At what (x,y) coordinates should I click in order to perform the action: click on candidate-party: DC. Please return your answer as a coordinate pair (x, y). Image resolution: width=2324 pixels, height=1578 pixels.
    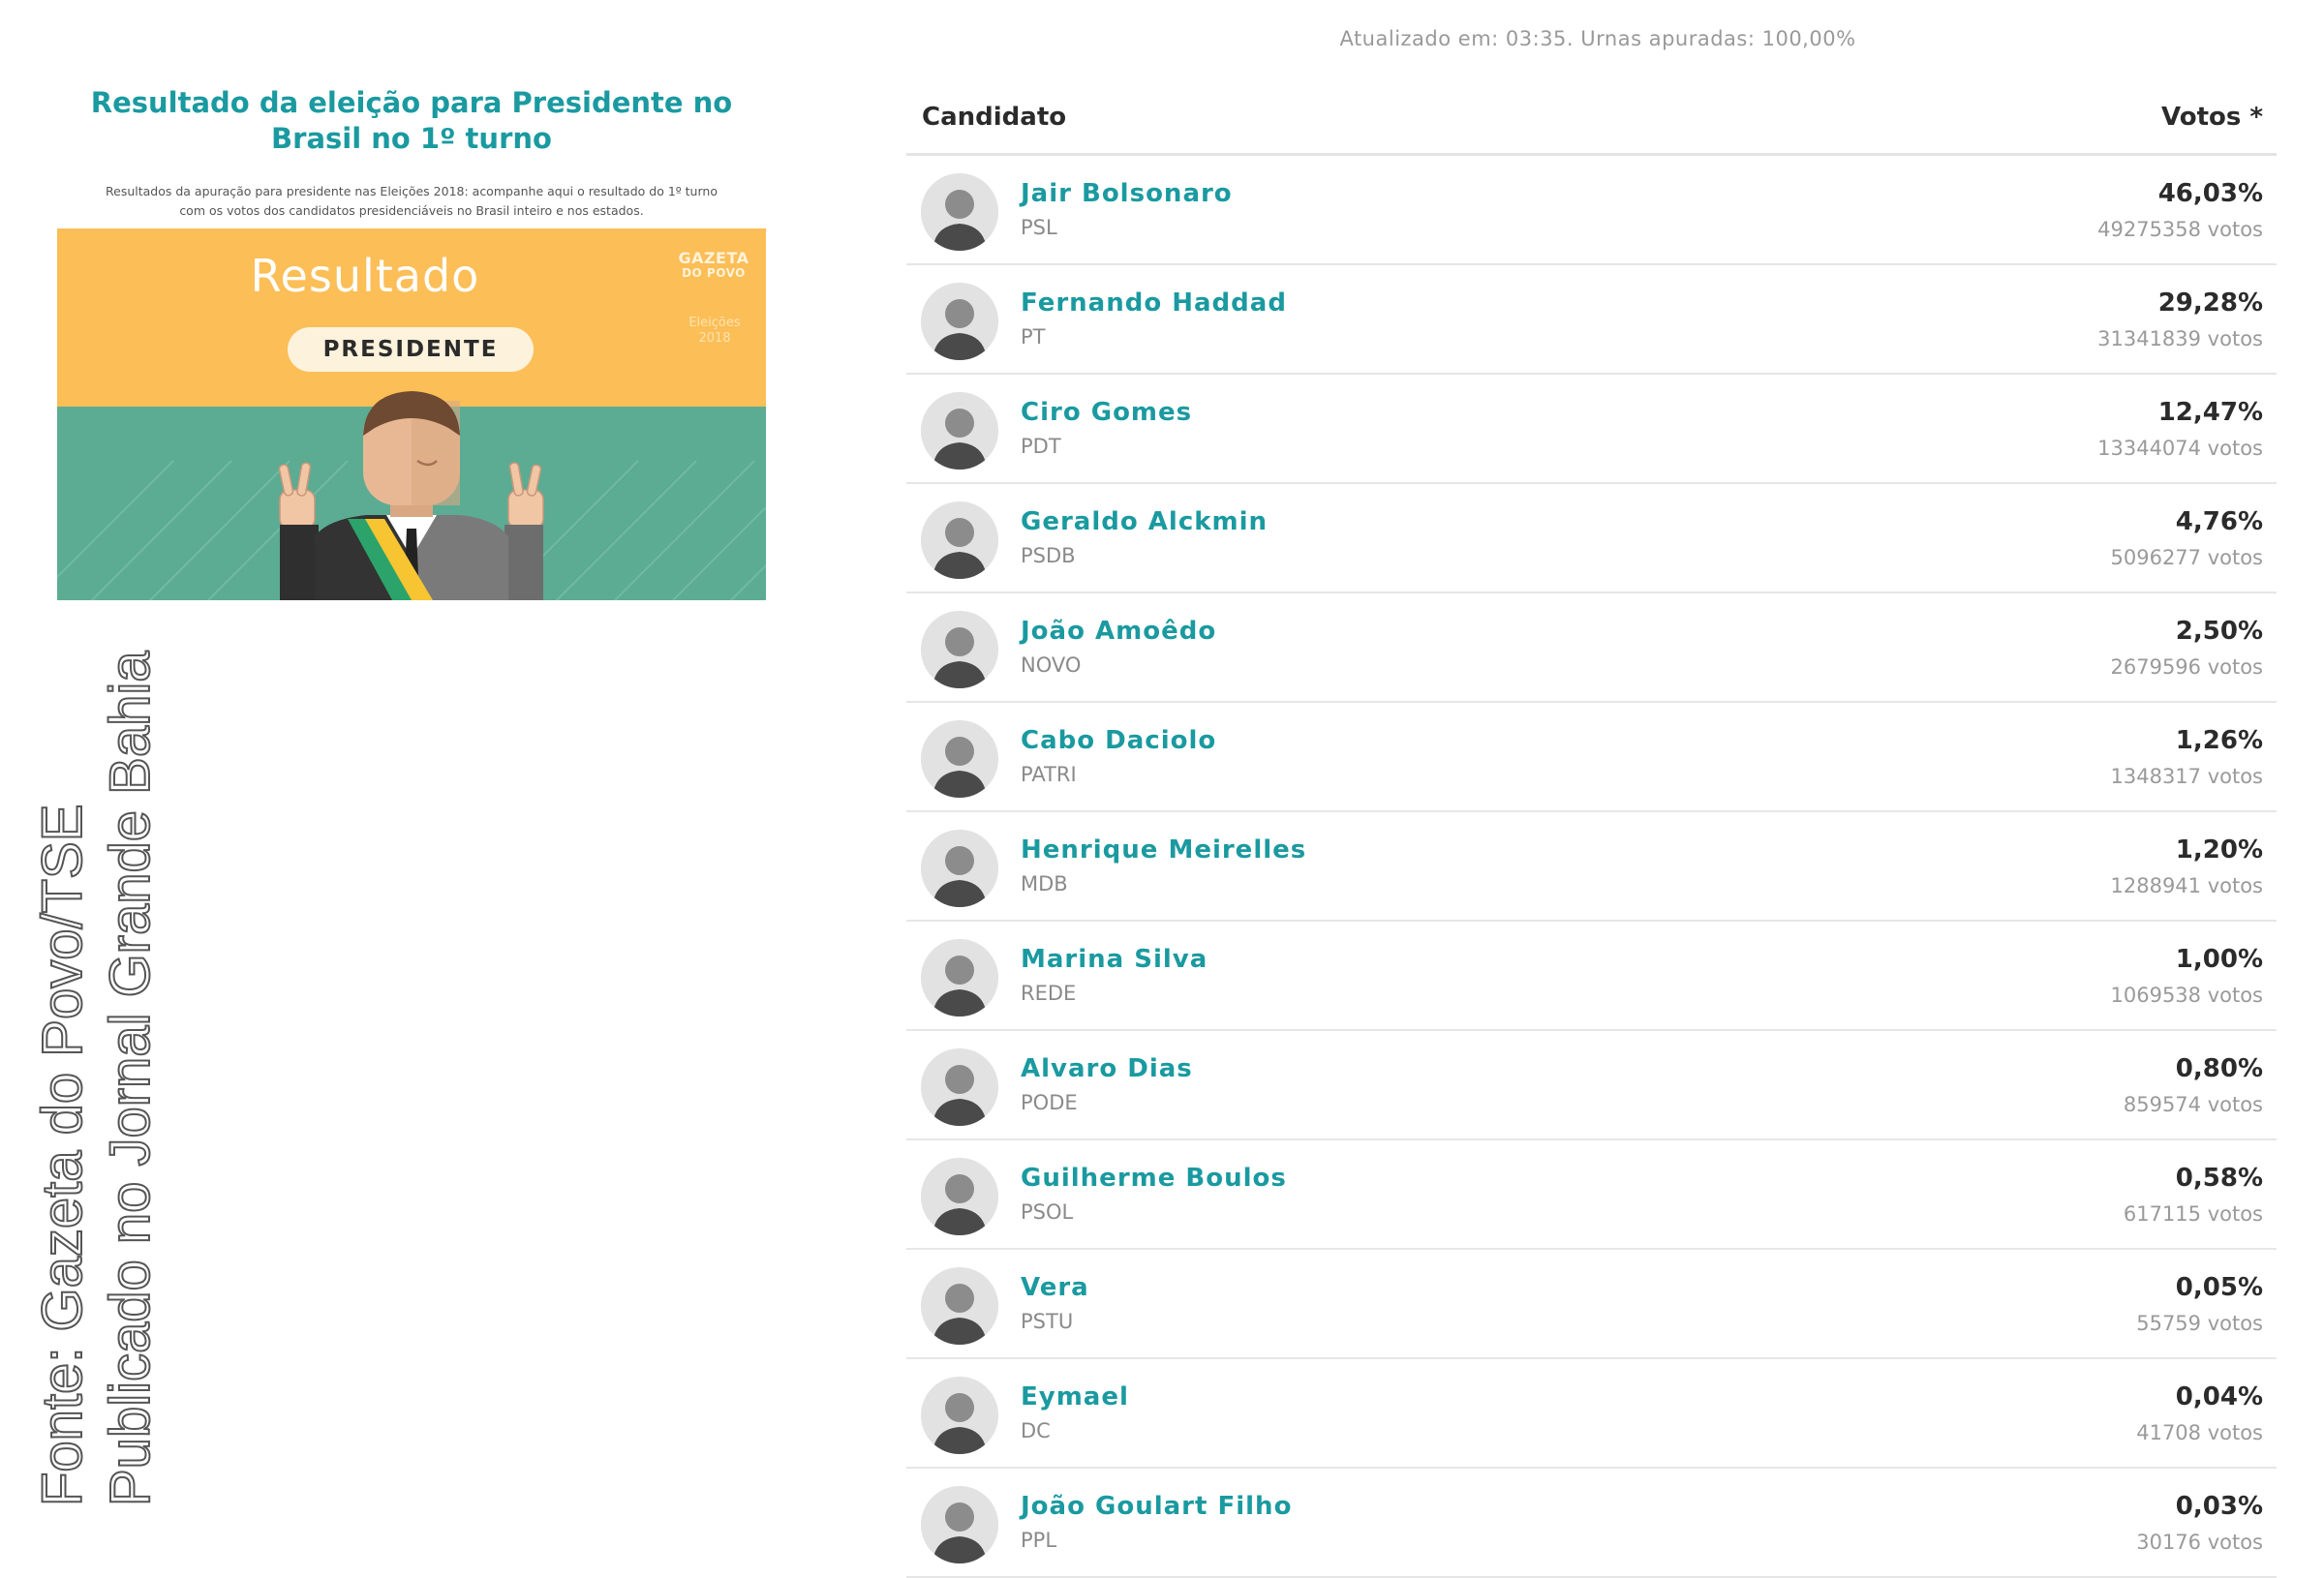
    Looking at the image, I should click on (1036, 1430).